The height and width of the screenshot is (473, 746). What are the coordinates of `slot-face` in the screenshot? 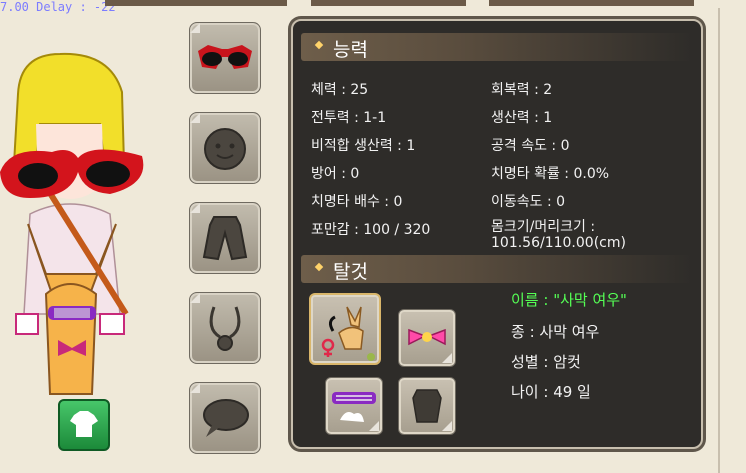 It's located at (225, 148).